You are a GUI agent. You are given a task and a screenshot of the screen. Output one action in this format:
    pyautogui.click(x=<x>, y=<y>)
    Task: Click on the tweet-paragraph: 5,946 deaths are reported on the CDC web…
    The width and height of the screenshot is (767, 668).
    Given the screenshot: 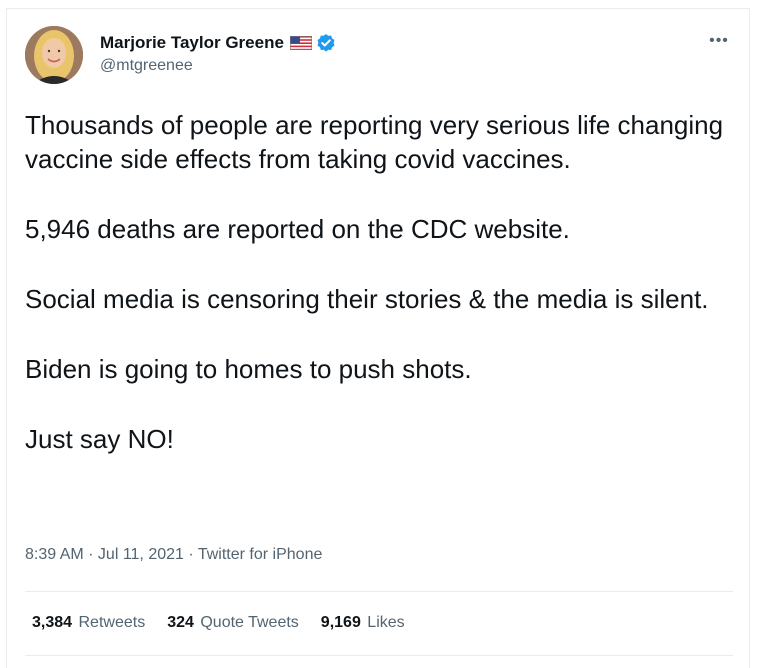 What is the action you would take?
    pyautogui.click(x=297, y=229)
    